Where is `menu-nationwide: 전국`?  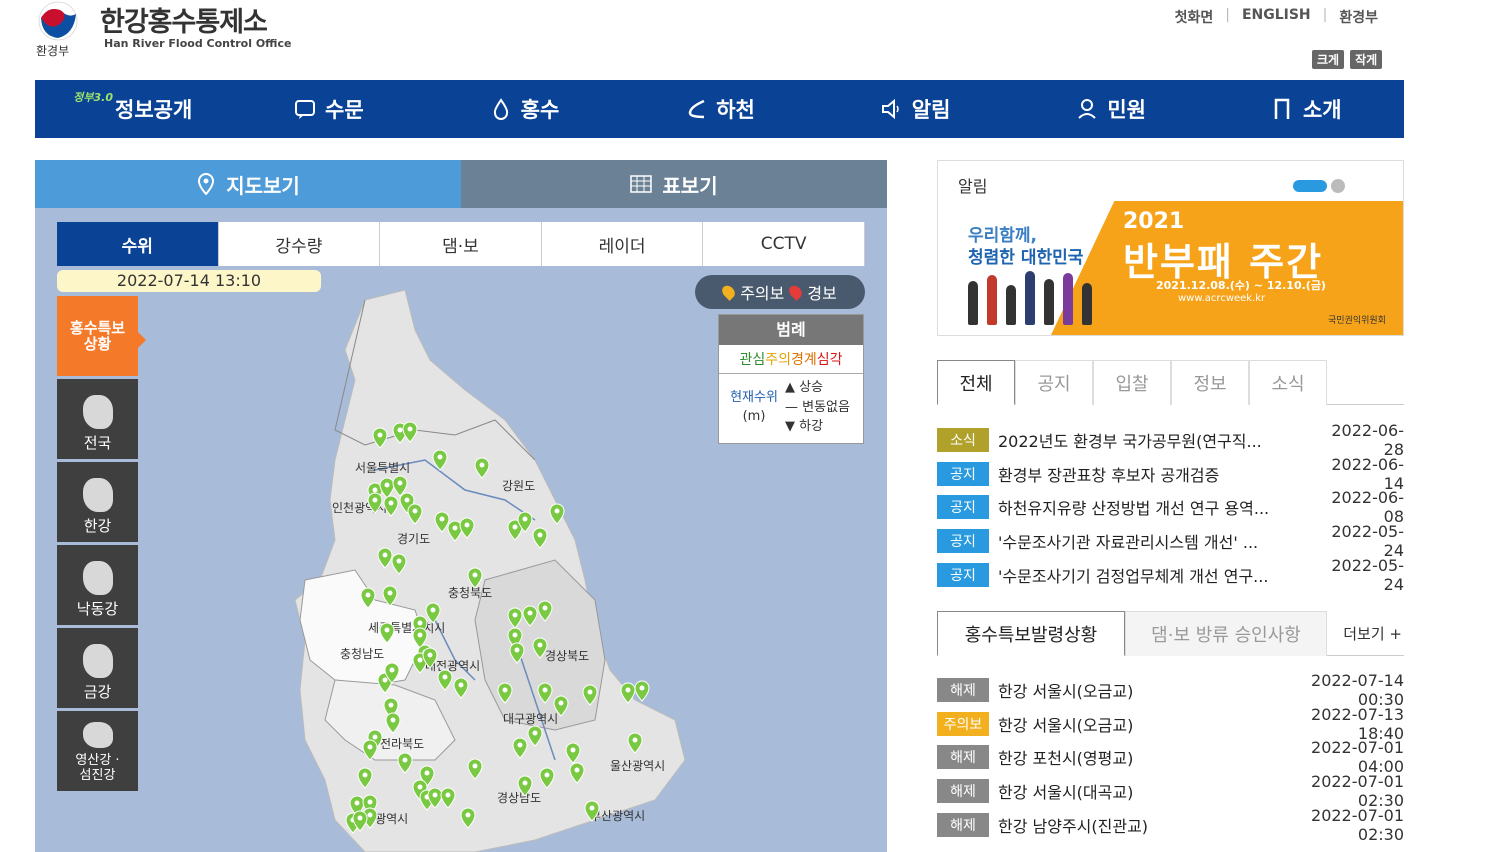 menu-nationwide: 전국 is located at coordinates (97, 419).